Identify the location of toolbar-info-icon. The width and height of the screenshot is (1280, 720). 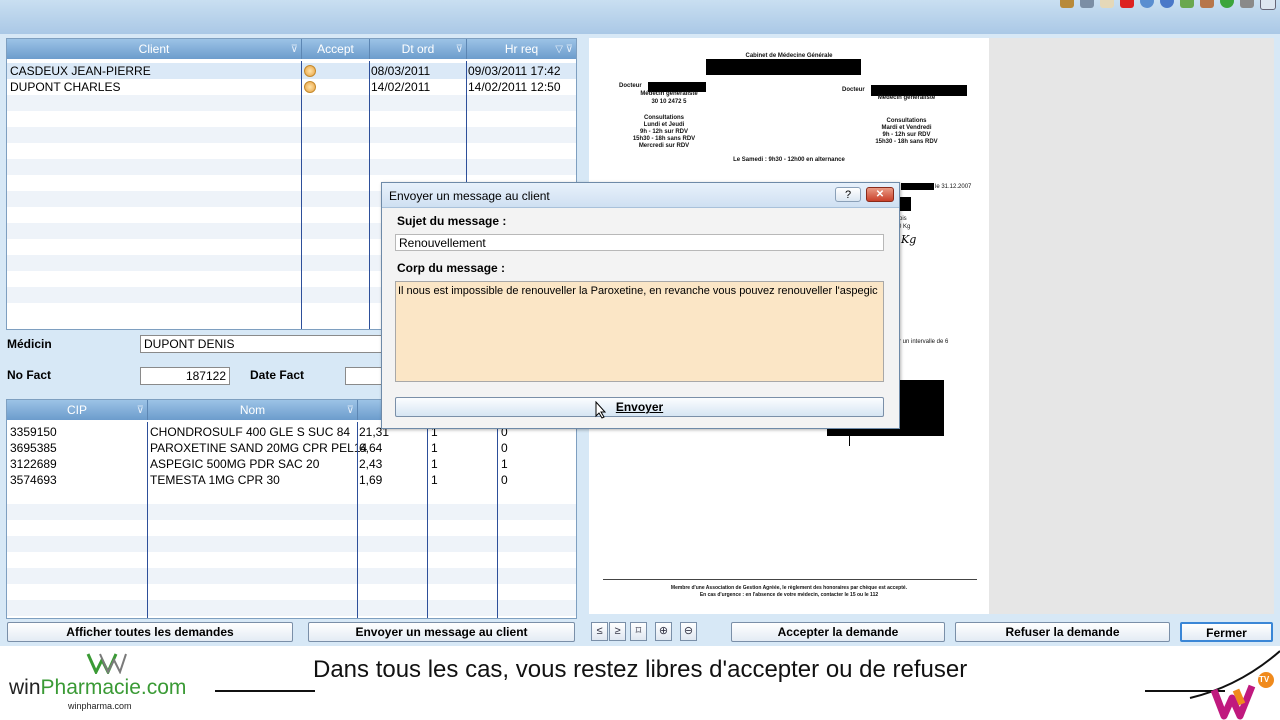
(1167, 4).